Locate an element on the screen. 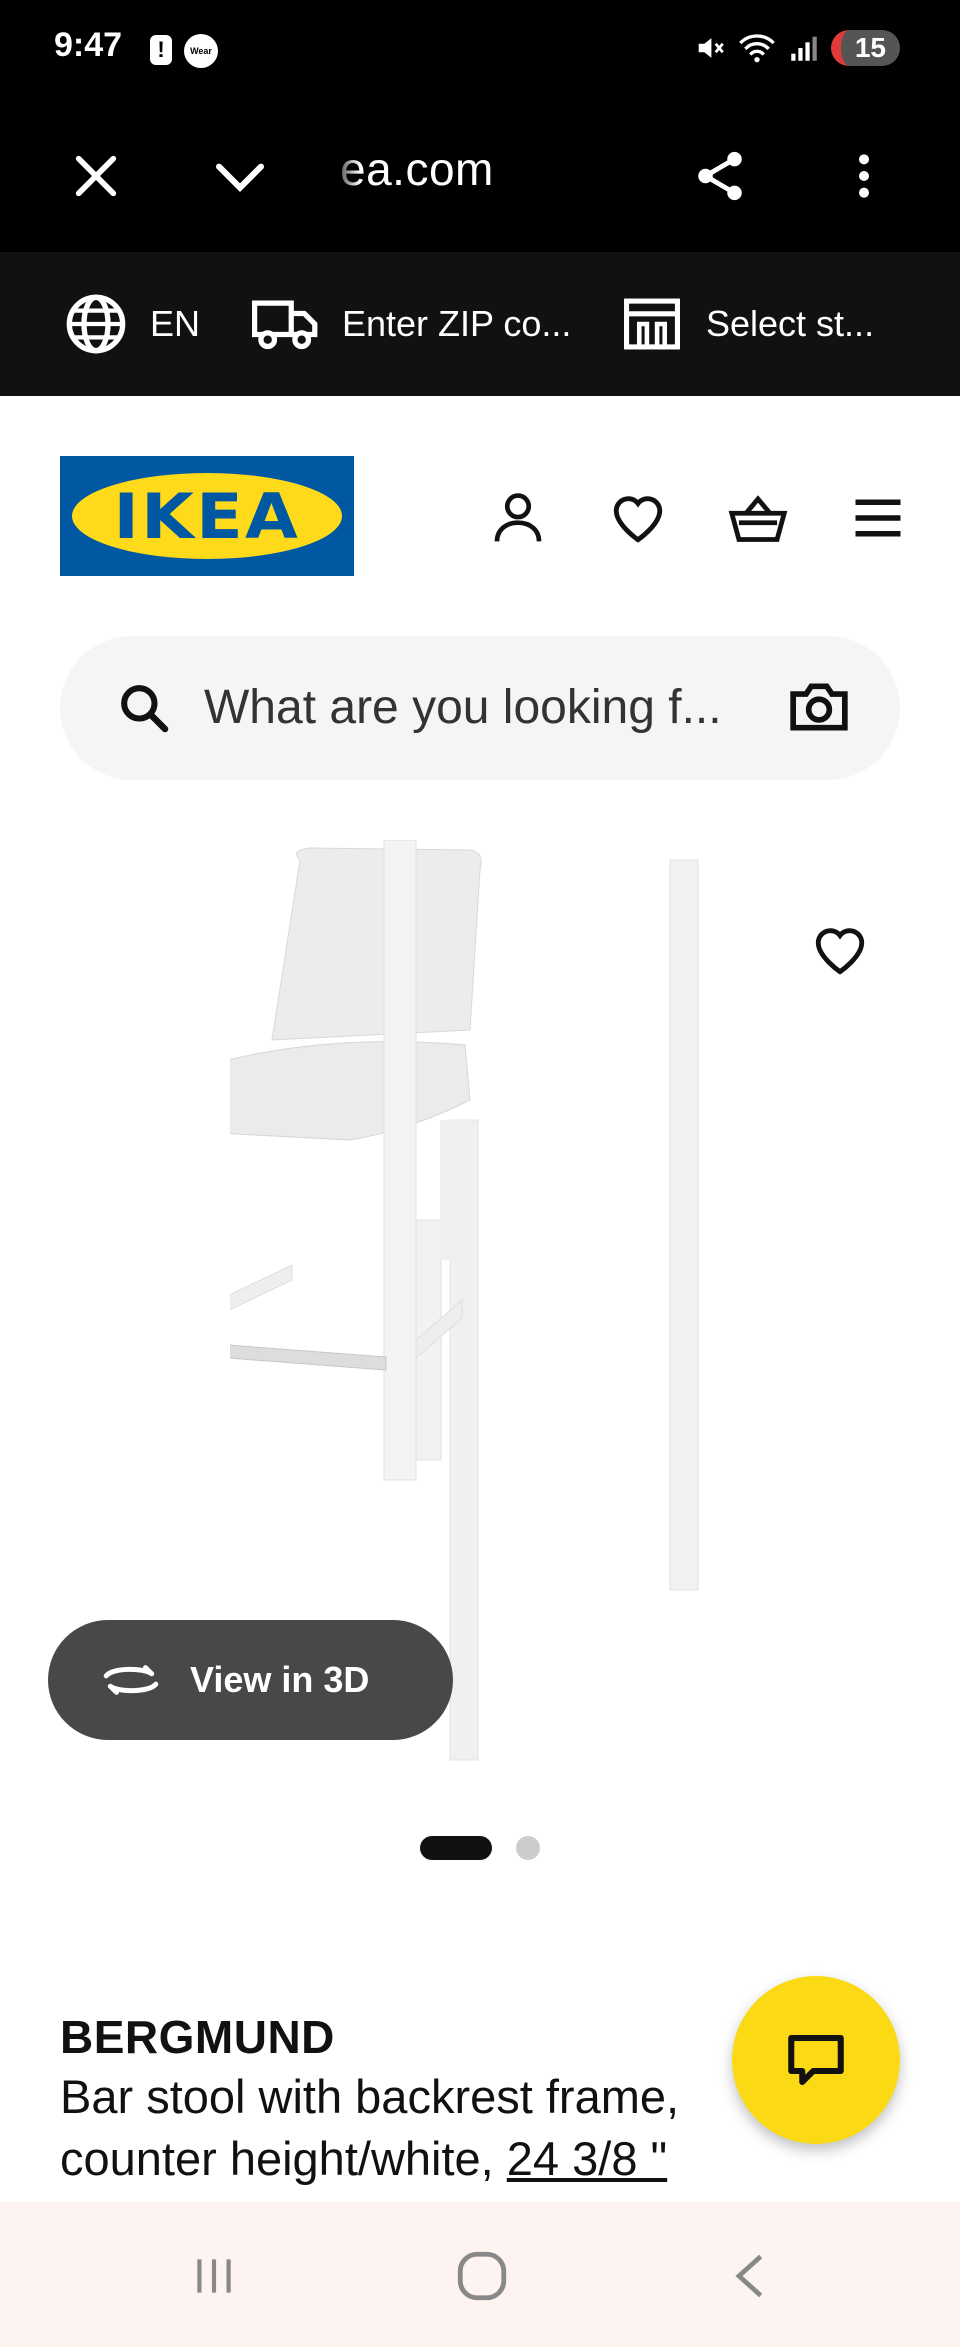  logo-text: IKEA is located at coordinates (207, 516).